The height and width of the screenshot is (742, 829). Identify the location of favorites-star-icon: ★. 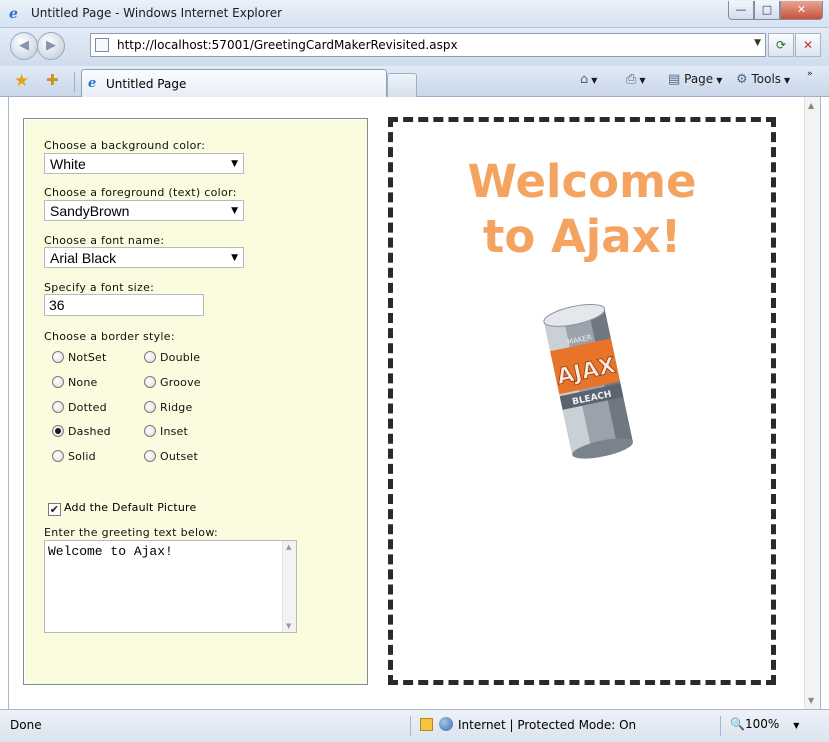
(21, 81).